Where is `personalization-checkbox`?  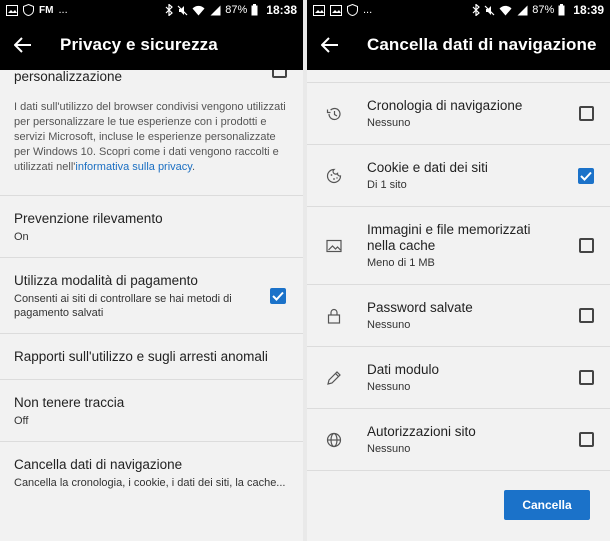 personalization-checkbox is located at coordinates (279, 74).